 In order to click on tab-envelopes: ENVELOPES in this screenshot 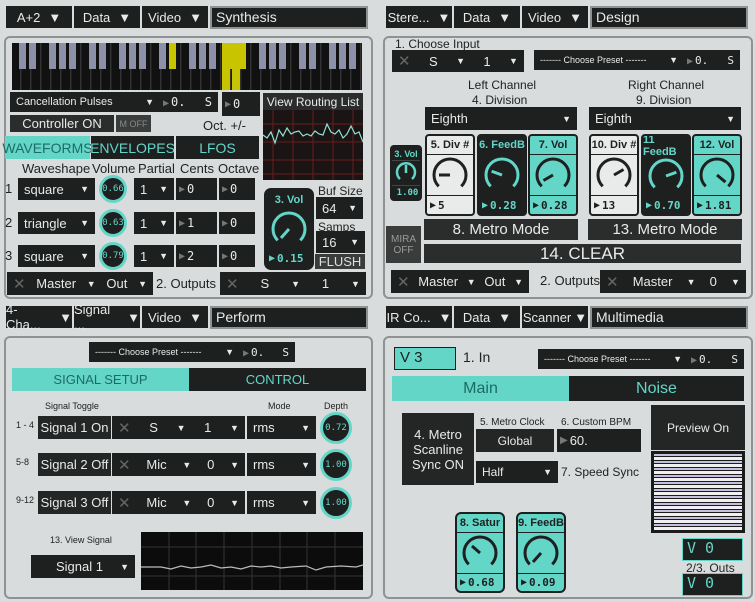, I will do `click(132, 147)`.